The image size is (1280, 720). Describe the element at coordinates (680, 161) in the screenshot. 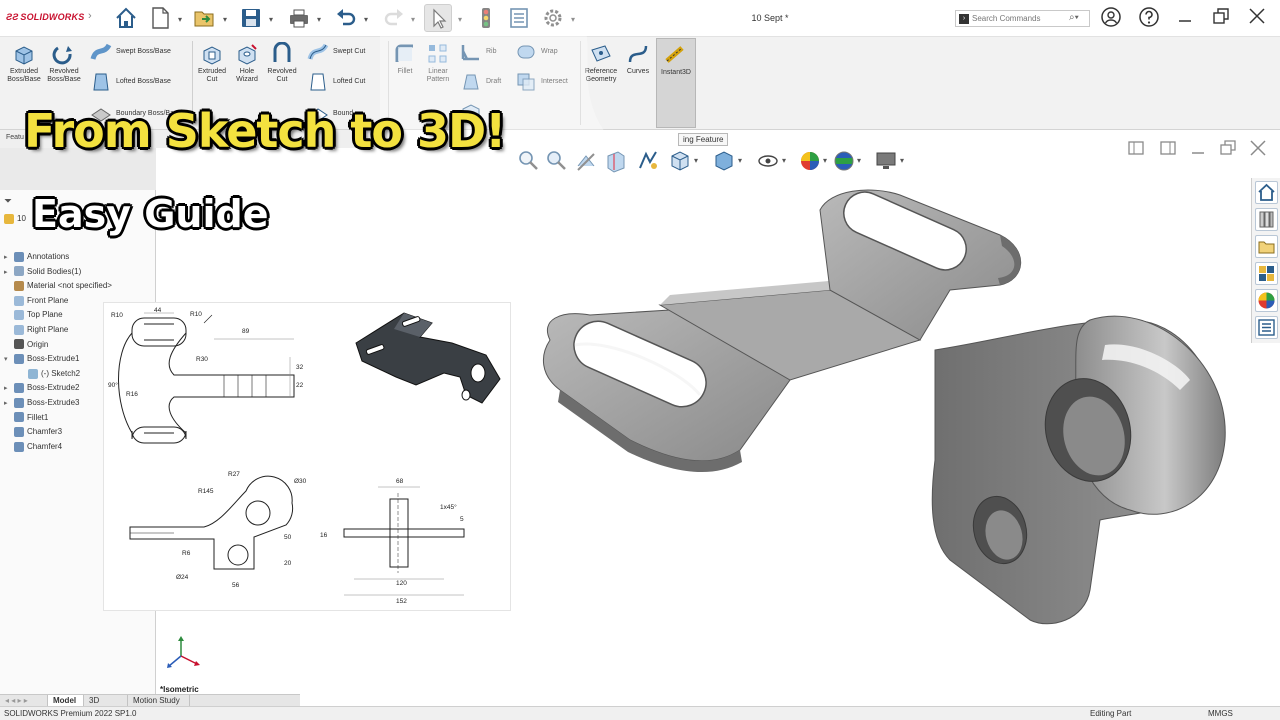

I see `view-orientation-icon` at that location.